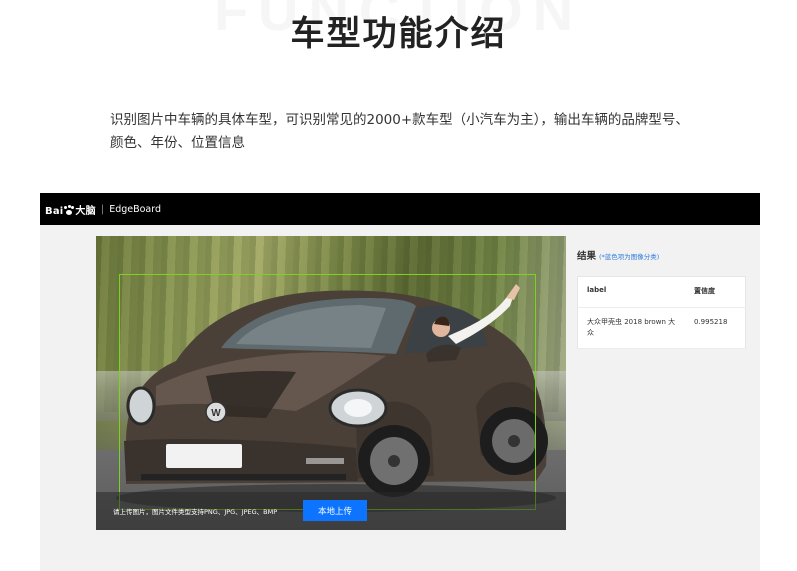  I want to click on column-header-confidence: 置信度, so click(715, 292).